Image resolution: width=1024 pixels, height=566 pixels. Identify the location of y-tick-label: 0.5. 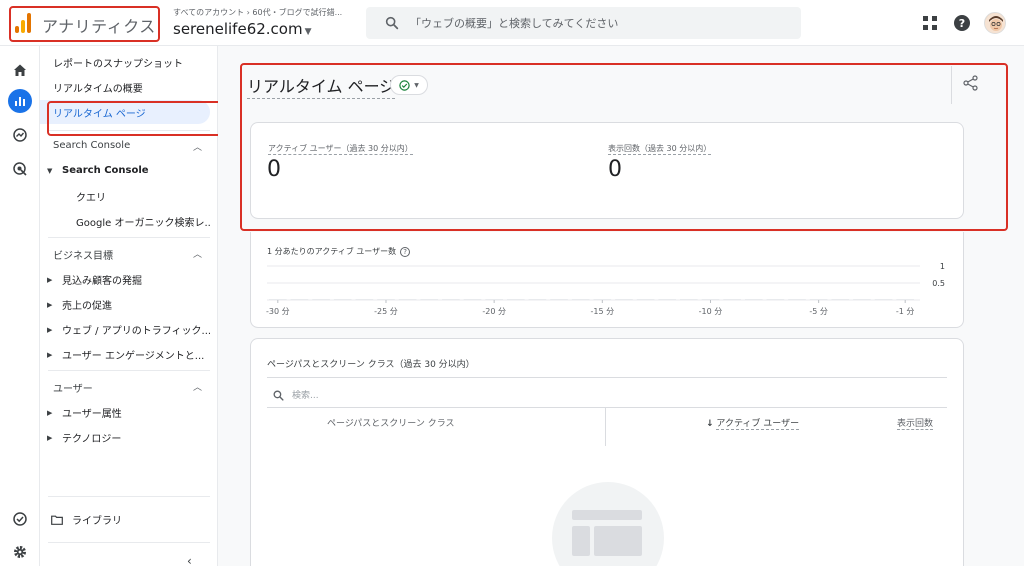
(938, 283).